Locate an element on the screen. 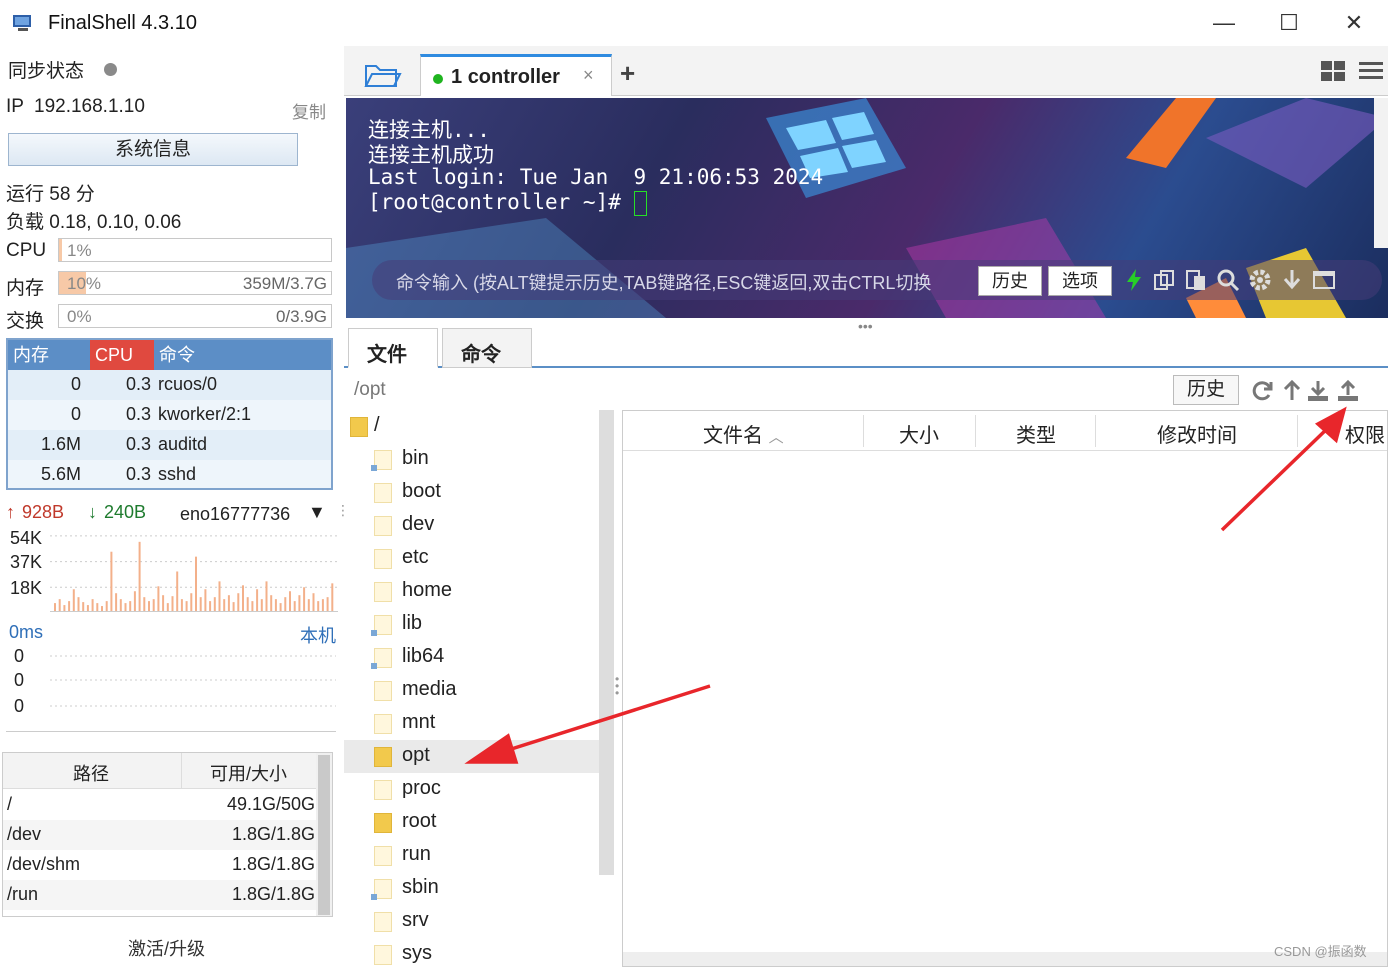 The image size is (1388, 967). ping-target: 本机 is located at coordinates (318, 635).